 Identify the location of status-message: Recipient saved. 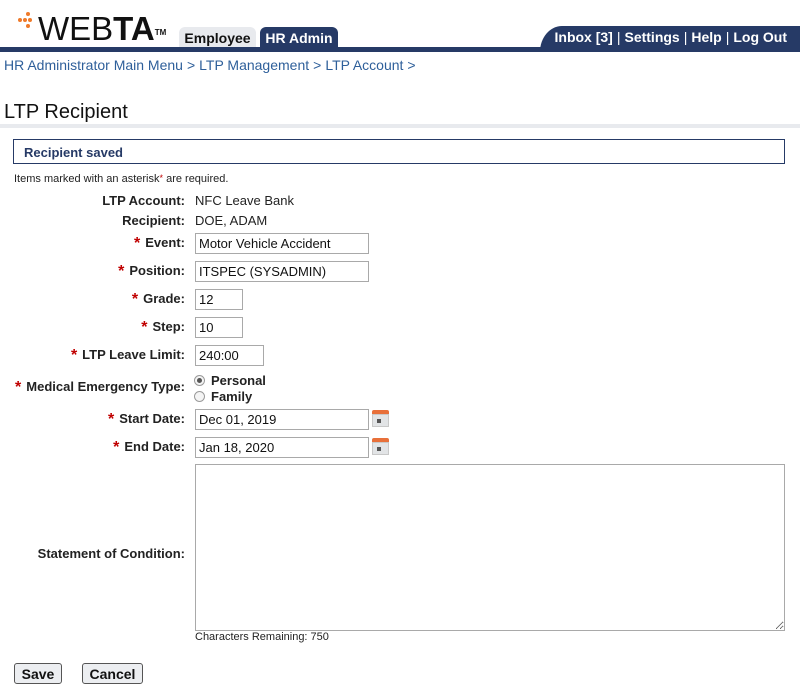
(73, 152).